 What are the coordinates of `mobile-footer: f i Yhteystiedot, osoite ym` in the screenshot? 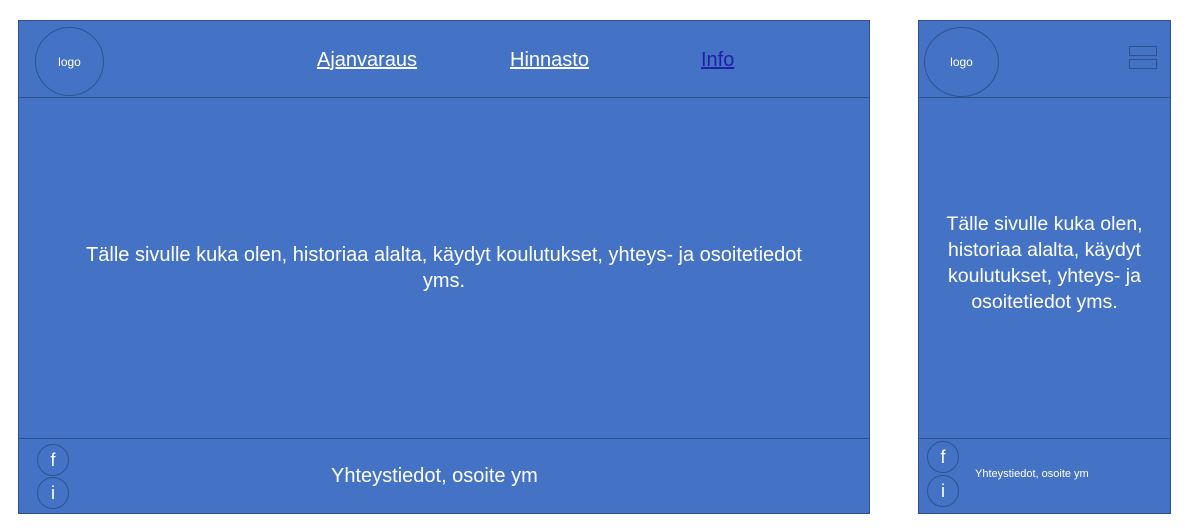 It's located at (1044, 475).